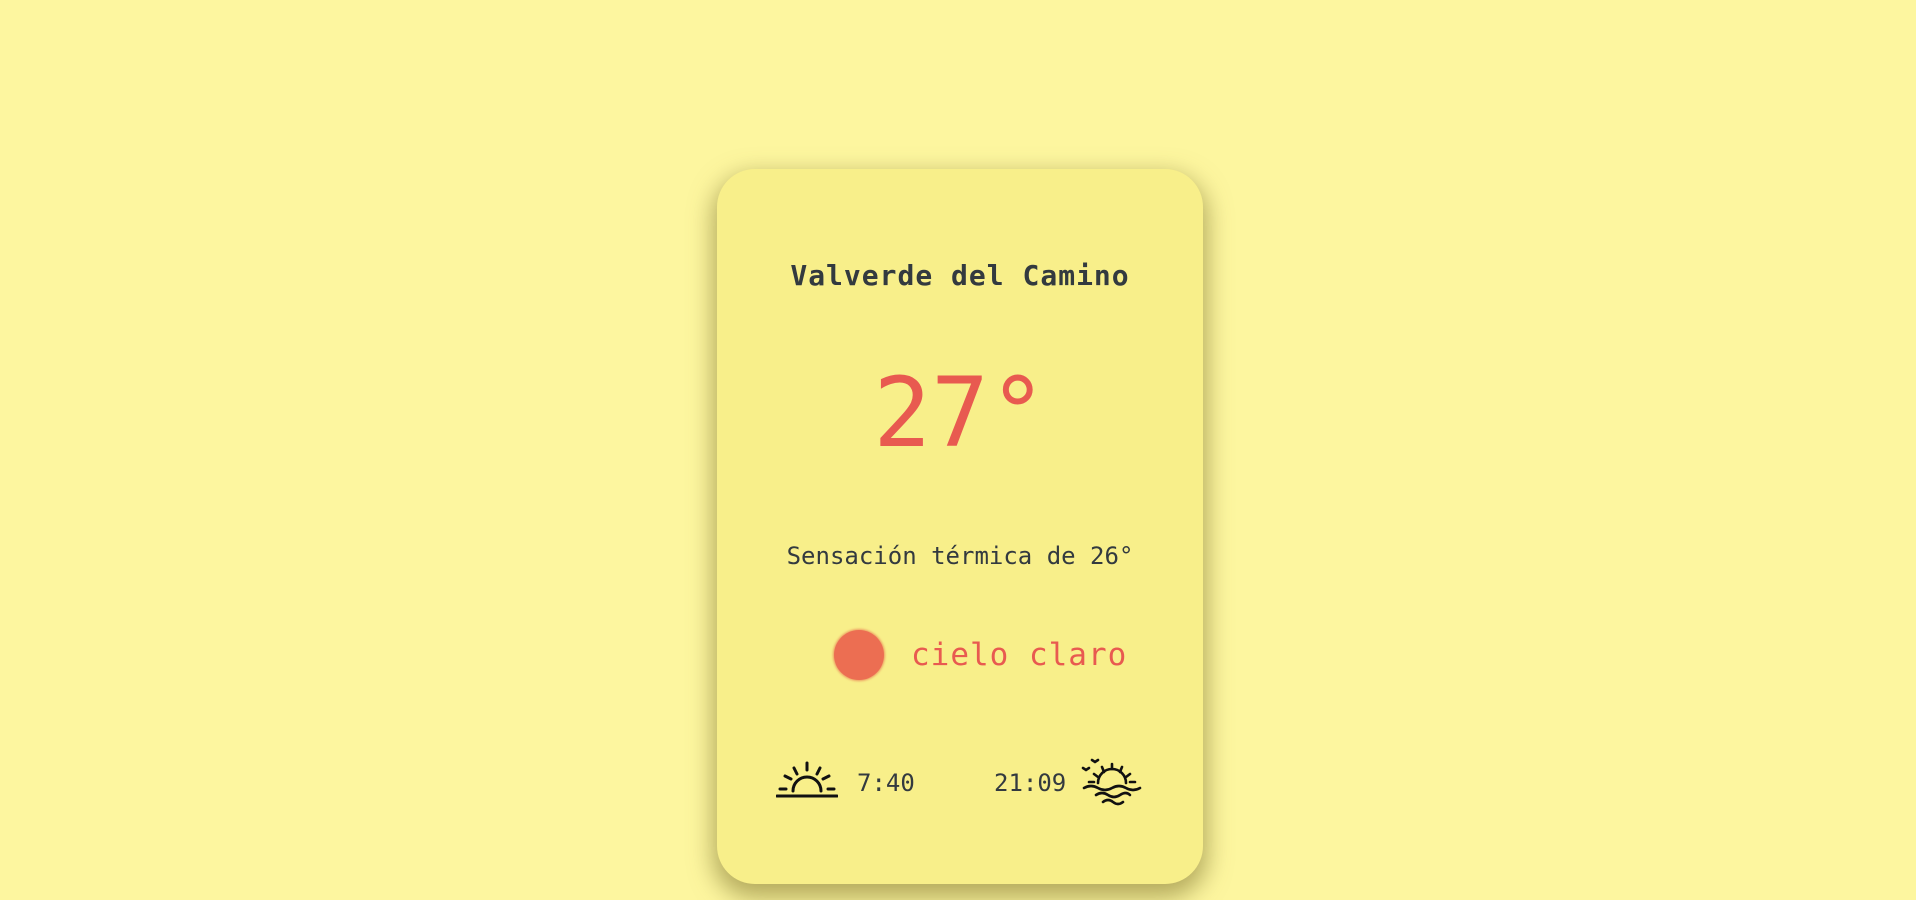 The width and height of the screenshot is (1916, 900). What do you see at coordinates (960, 413) in the screenshot?
I see `temperature: 27°` at bounding box center [960, 413].